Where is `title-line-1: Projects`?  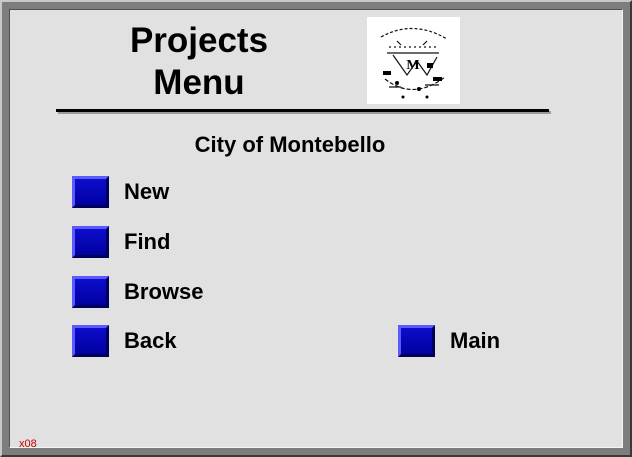
title-line-1: Projects is located at coordinates (199, 40).